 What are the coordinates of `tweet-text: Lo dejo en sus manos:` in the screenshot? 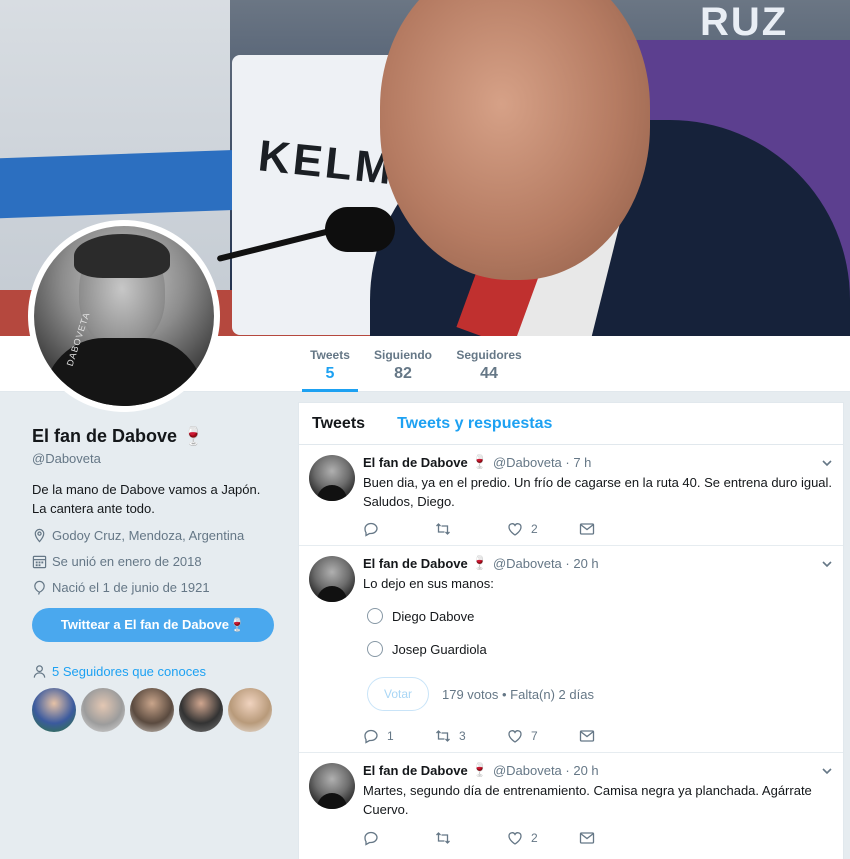 It's located at (428, 583).